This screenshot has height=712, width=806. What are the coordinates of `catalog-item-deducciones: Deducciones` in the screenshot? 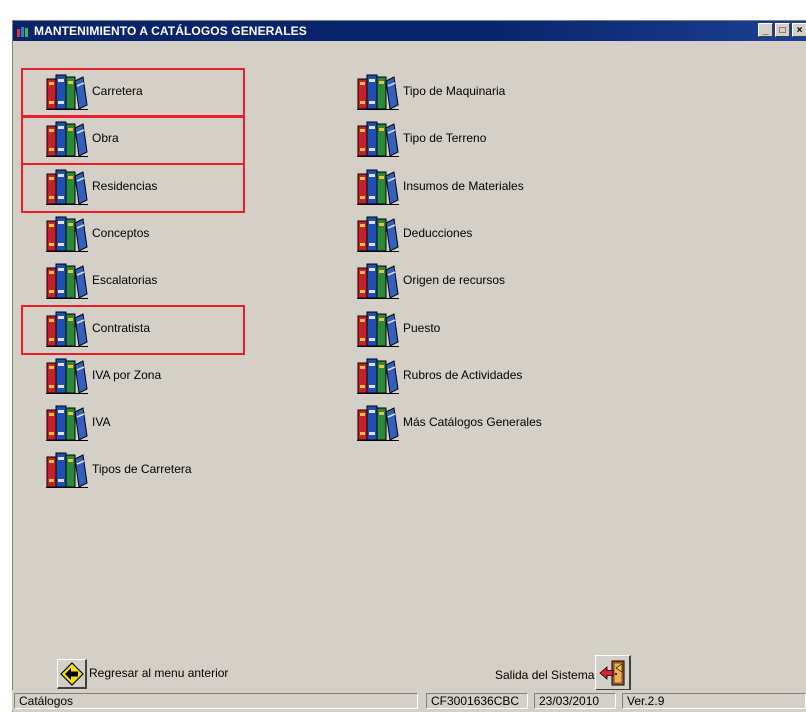 It's located at (414, 233).